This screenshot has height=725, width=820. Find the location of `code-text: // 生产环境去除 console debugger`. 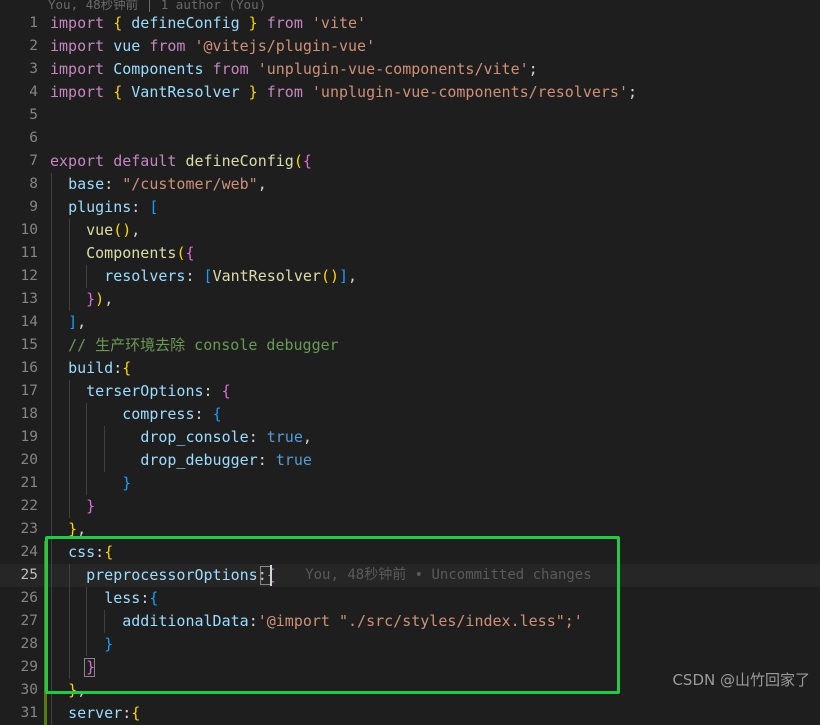

code-text: // 生产环境去除 console debugger is located at coordinates (194, 345).